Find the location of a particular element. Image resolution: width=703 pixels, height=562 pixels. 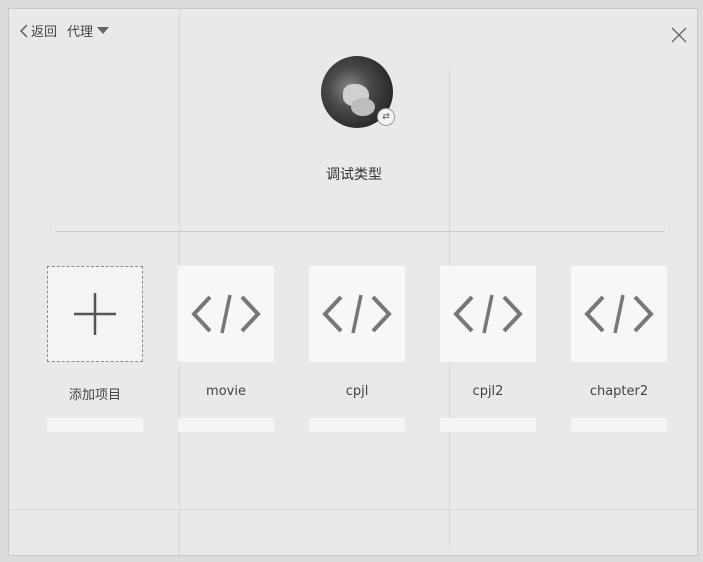

project-tile-chapter2 is located at coordinates (619, 314).